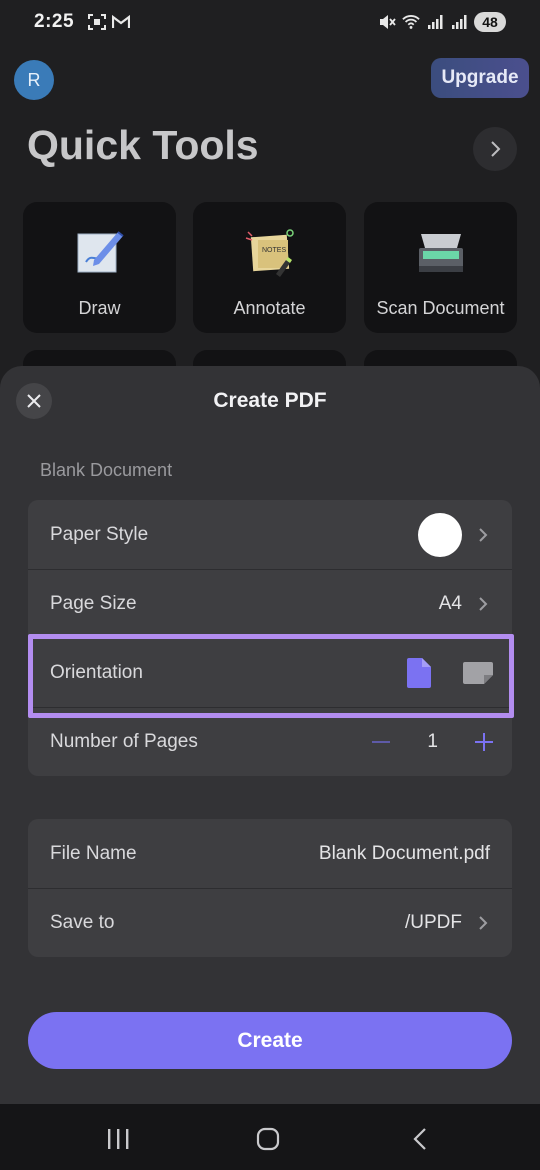 The image size is (540, 1170). What do you see at coordinates (93, 603) in the screenshot?
I see `page-size-label: Page Size` at bounding box center [93, 603].